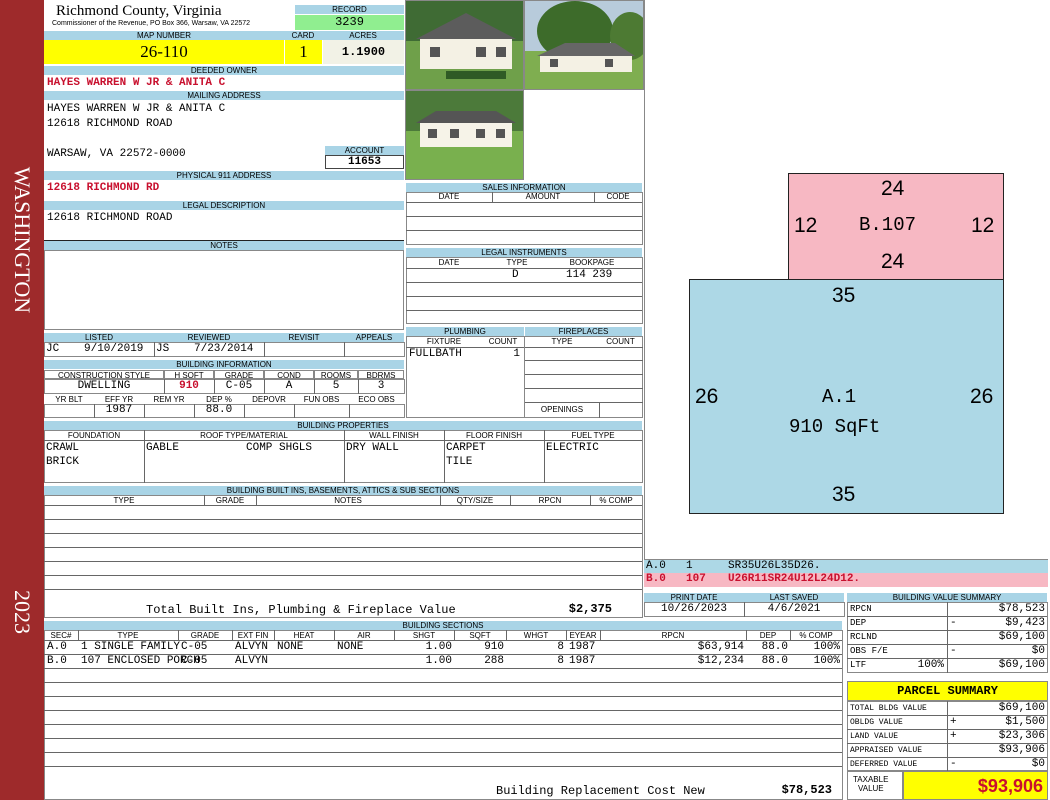 The width and height of the screenshot is (1050, 800). Describe the element at coordinates (844, 494) in the screenshot. I see `sketch-a-bottom: 35` at that location.